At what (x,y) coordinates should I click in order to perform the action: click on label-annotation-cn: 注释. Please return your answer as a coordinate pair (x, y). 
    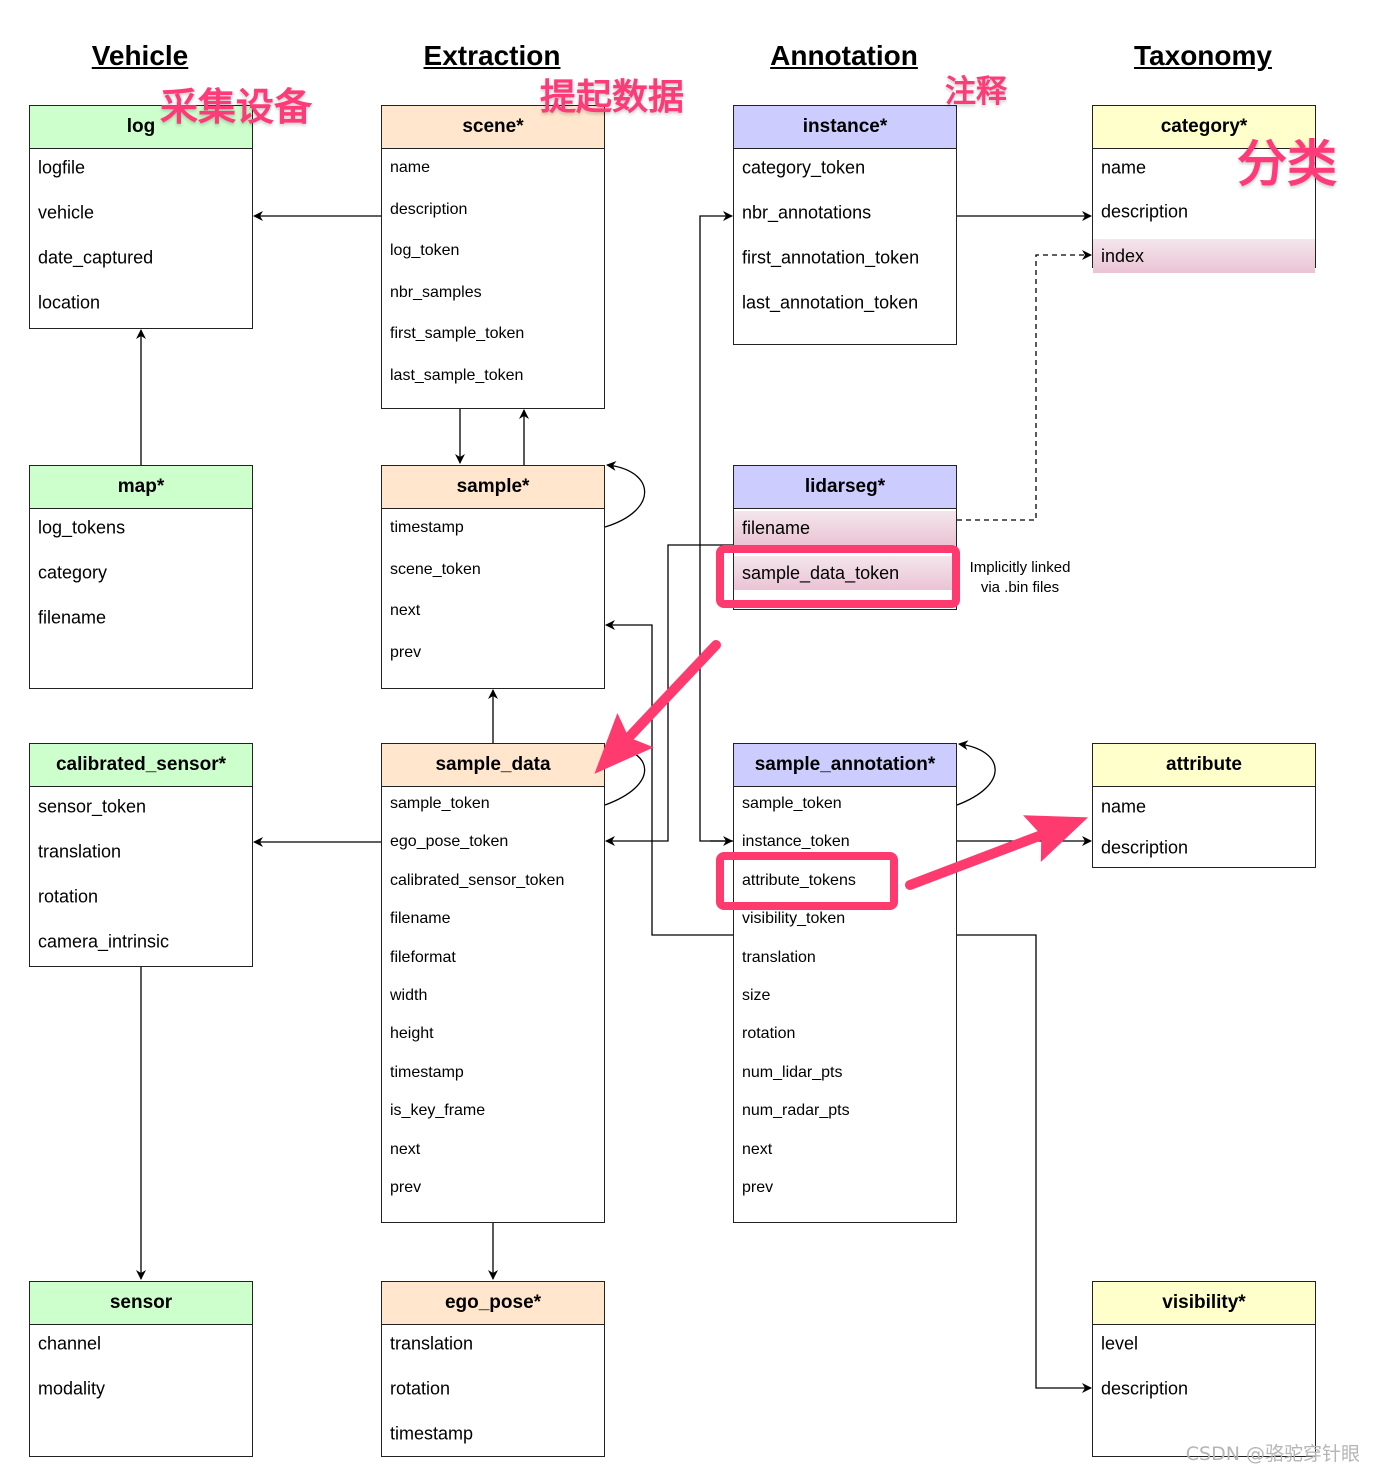
    Looking at the image, I should click on (976, 92).